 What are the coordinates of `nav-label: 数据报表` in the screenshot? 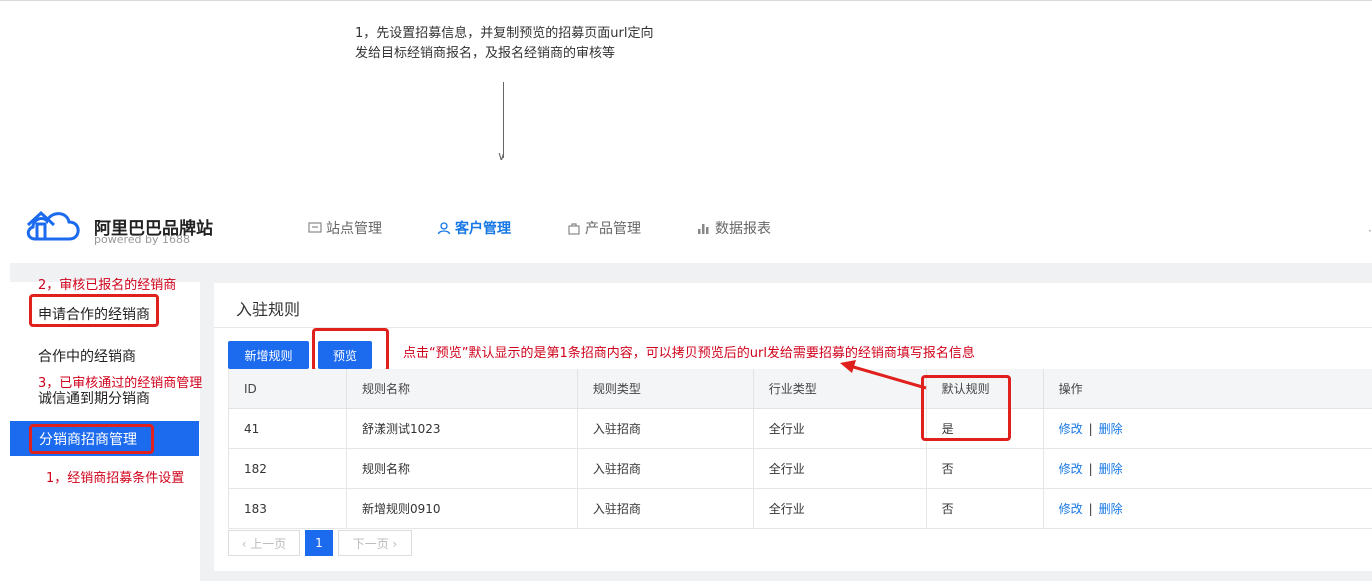 It's located at (743, 229).